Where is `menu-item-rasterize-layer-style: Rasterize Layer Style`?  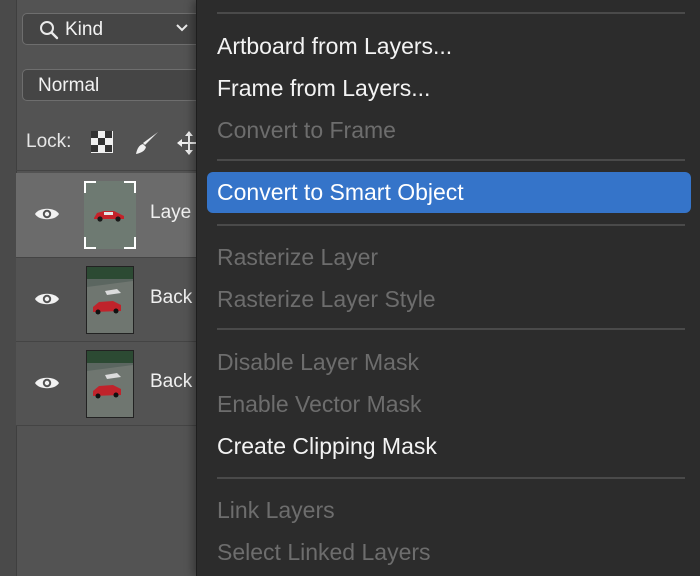 menu-item-rasterize-layer-style: Rasterize Layer Style is located at coordinates (449, 299).